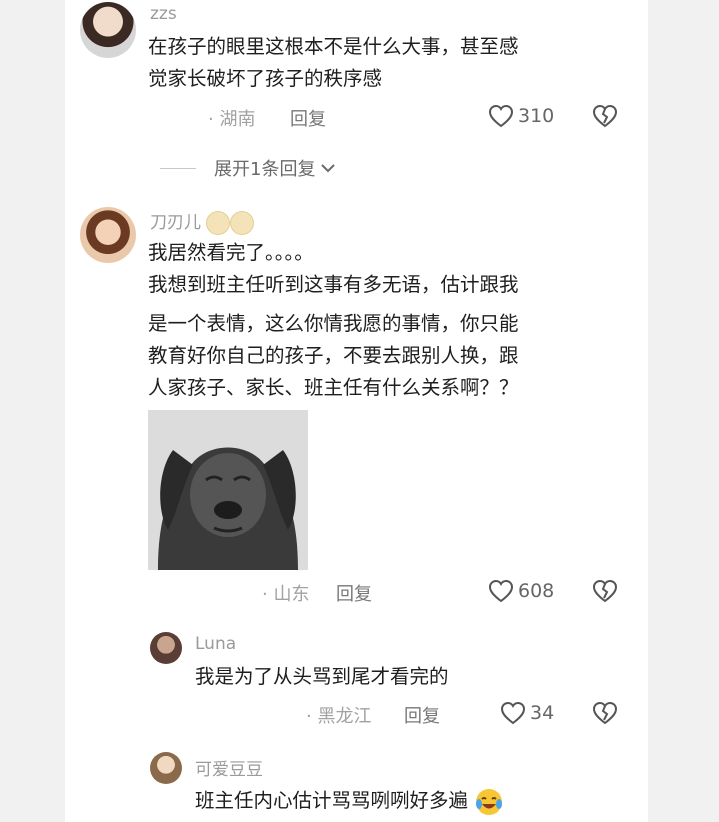 Image resolution: width=719 pixels, height=822 pixels. Describe the element at coordinates (202, 221) in the screenshot. I see `comment-username: 刀刃儿` at that location.